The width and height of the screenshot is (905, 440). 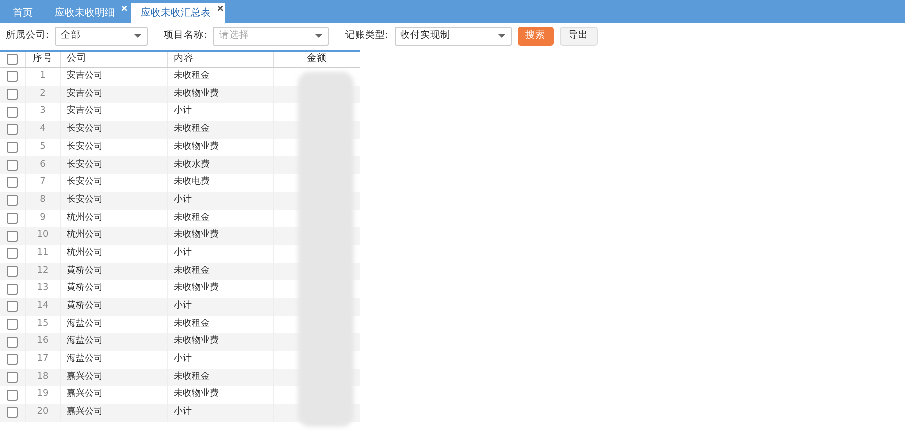 I want to click on table-cell-text: 15, so click(x=43, y=324).